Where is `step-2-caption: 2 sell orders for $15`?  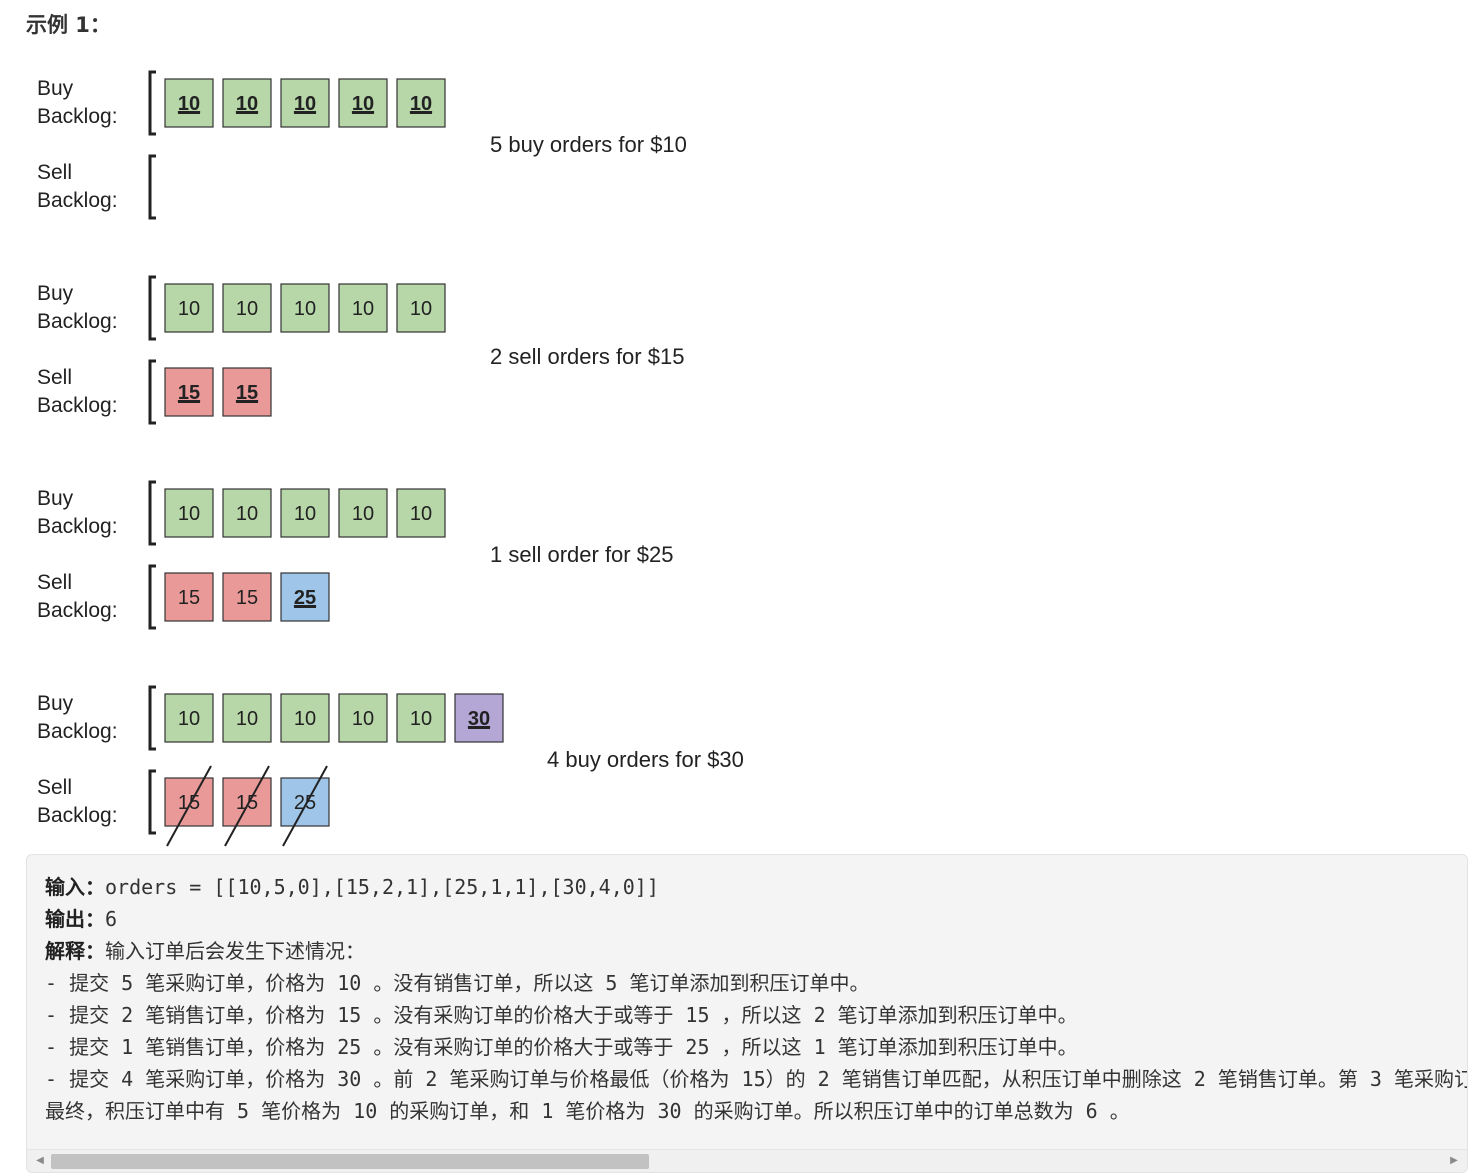 step-2-caption: 2 sell orders for $15 is located at coordinates (587, 356).